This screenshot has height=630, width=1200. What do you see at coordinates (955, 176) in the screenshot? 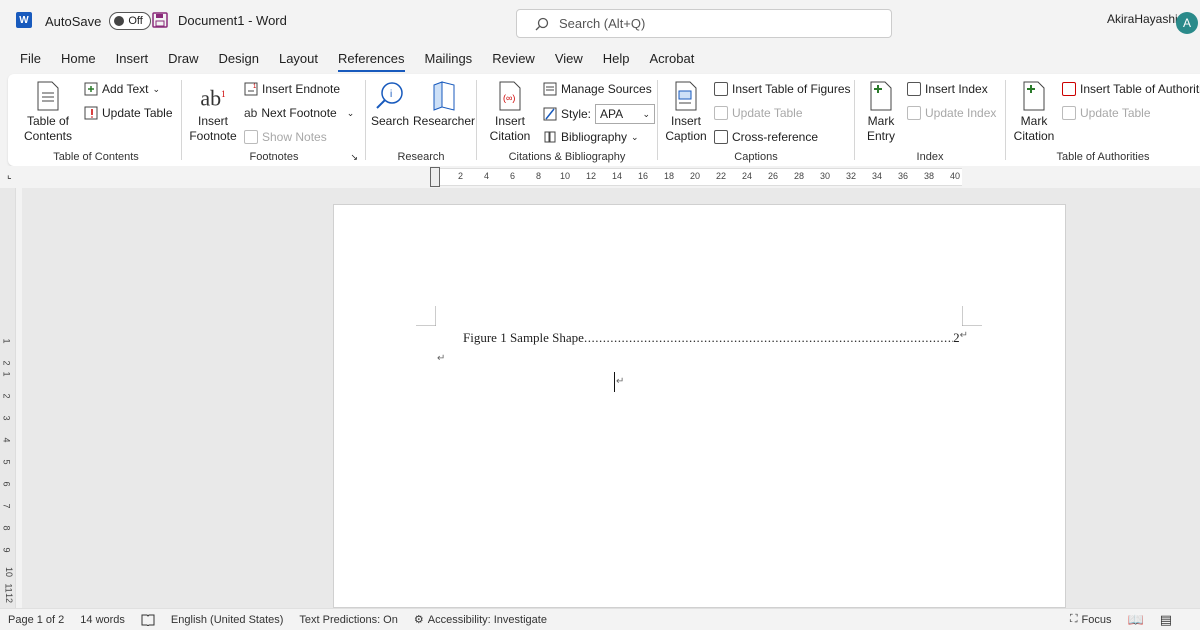
I see `ruler-tick: 40` at bounding box center [955, 176].